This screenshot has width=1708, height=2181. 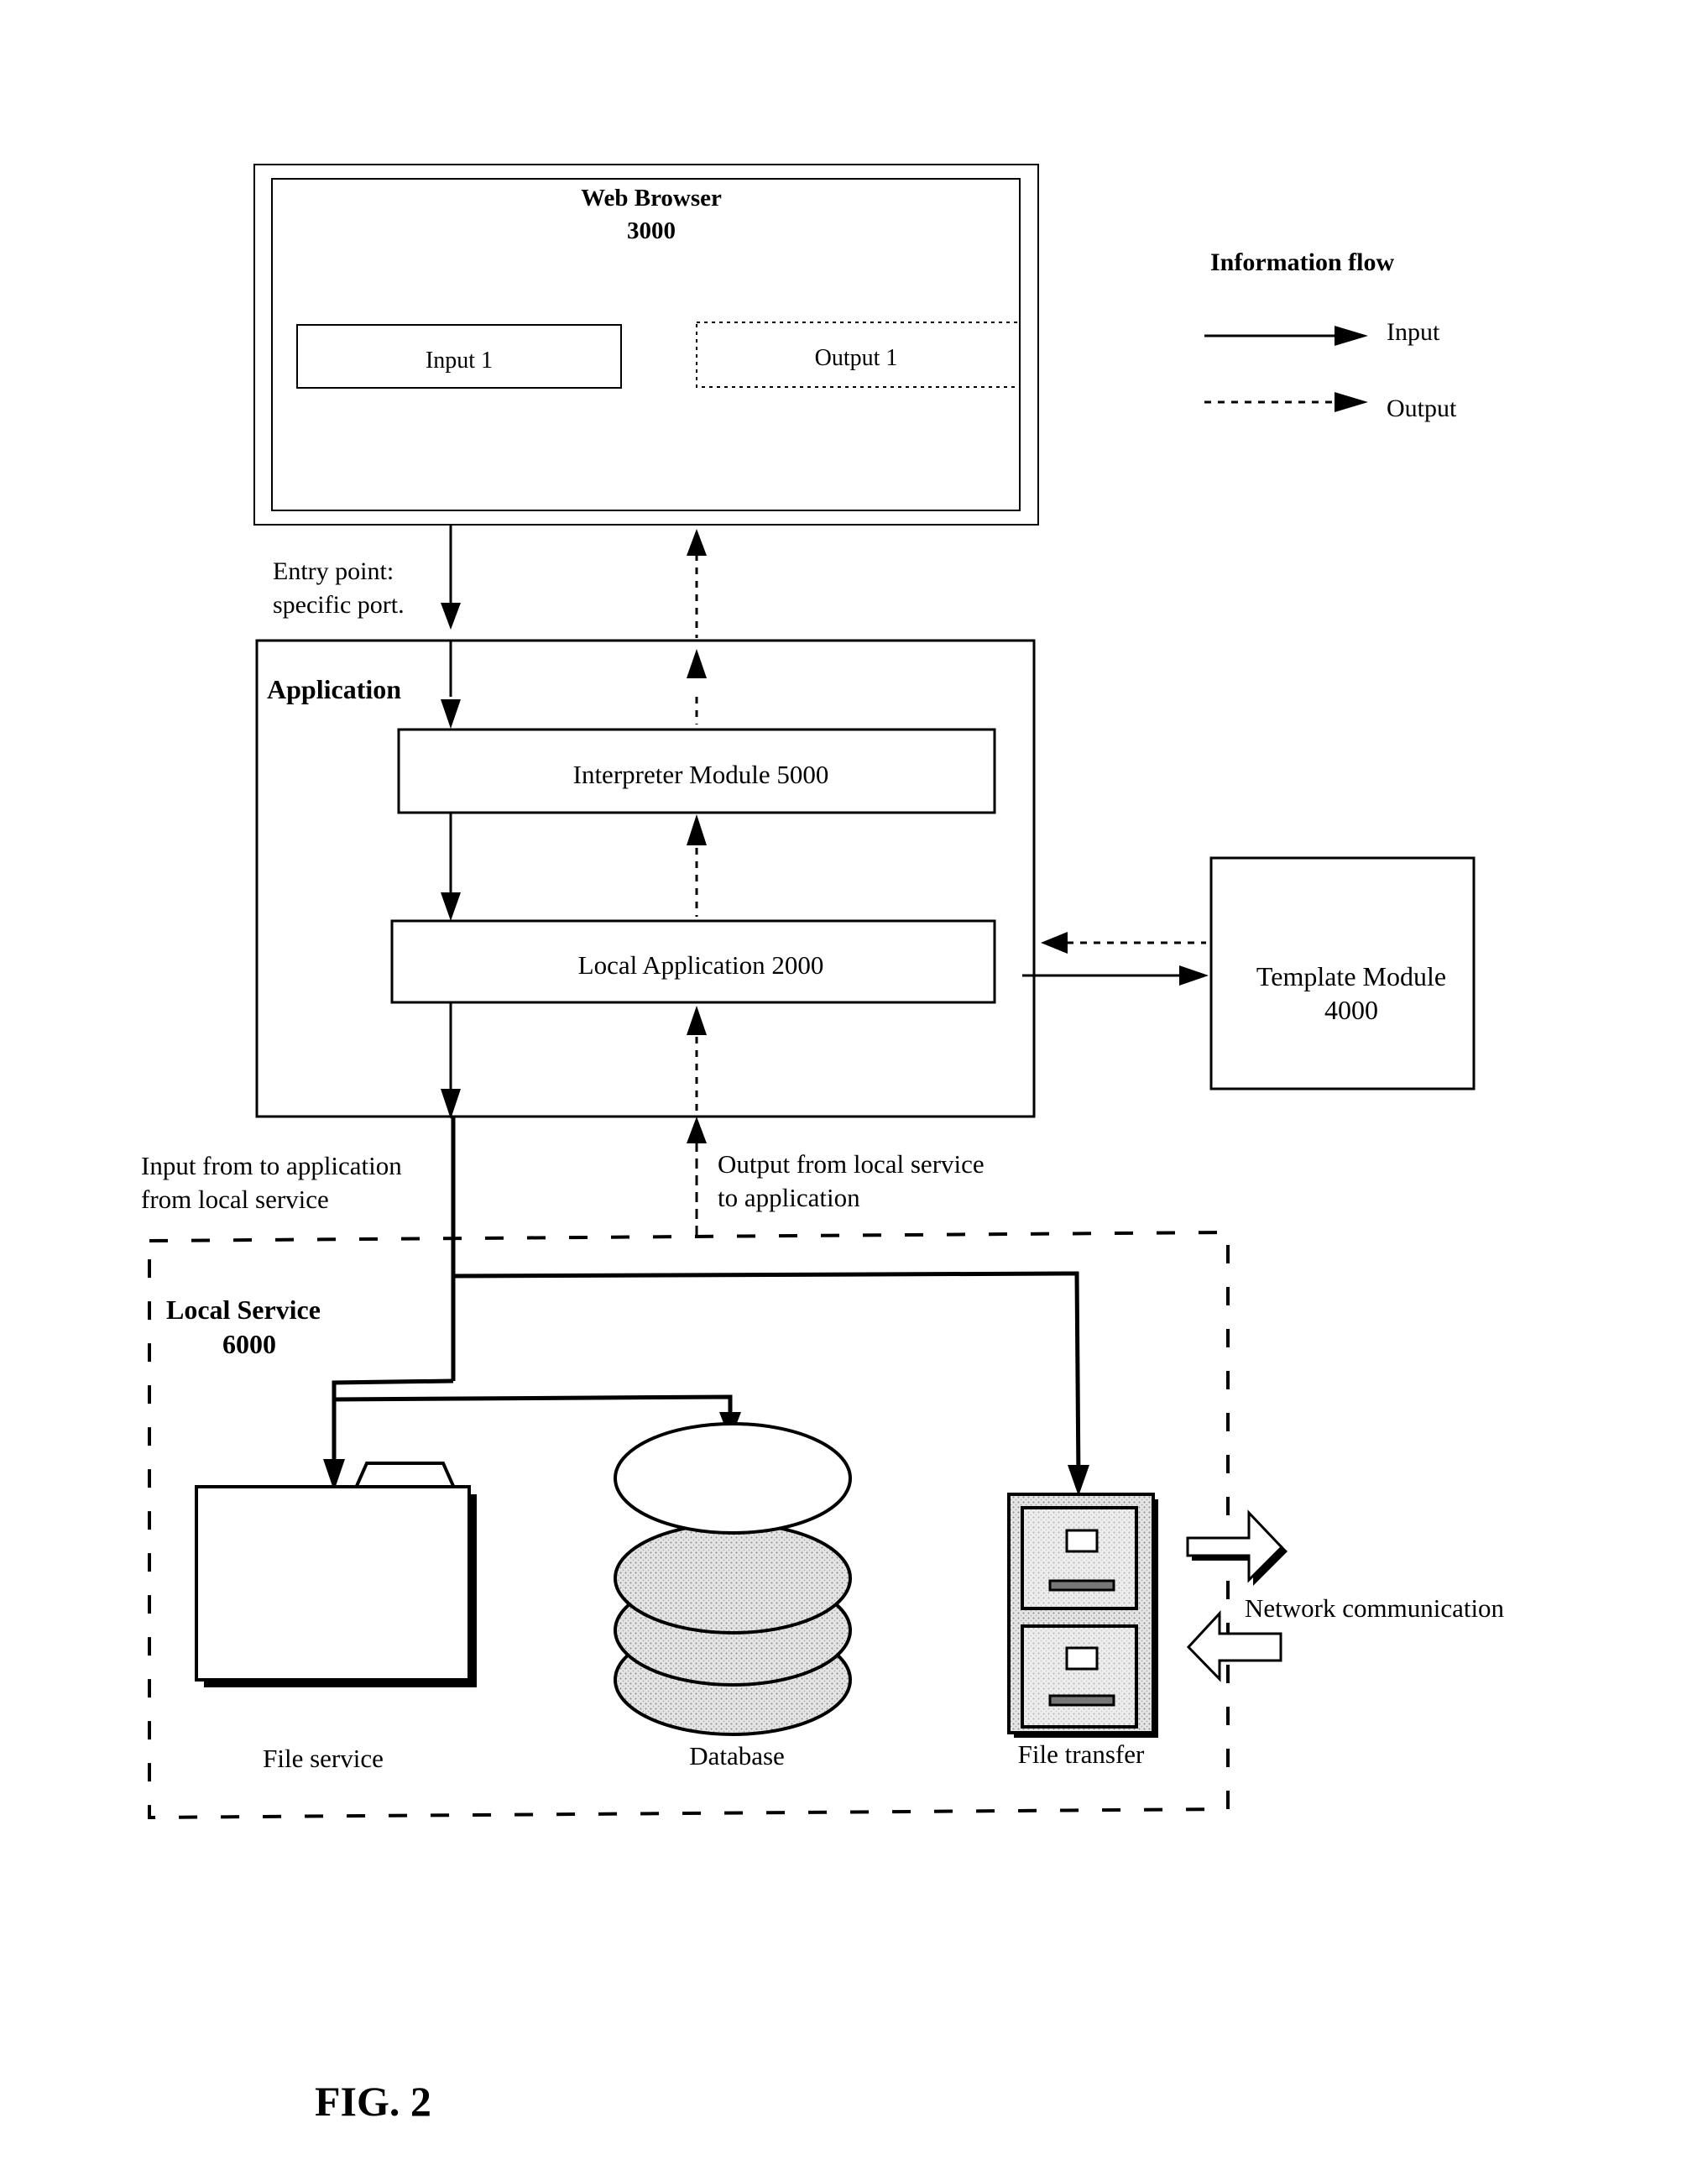 What do you see at coordinates (334, 689) in the screenshot?
I see `application-title: Application` at bounding box center [334, 689].